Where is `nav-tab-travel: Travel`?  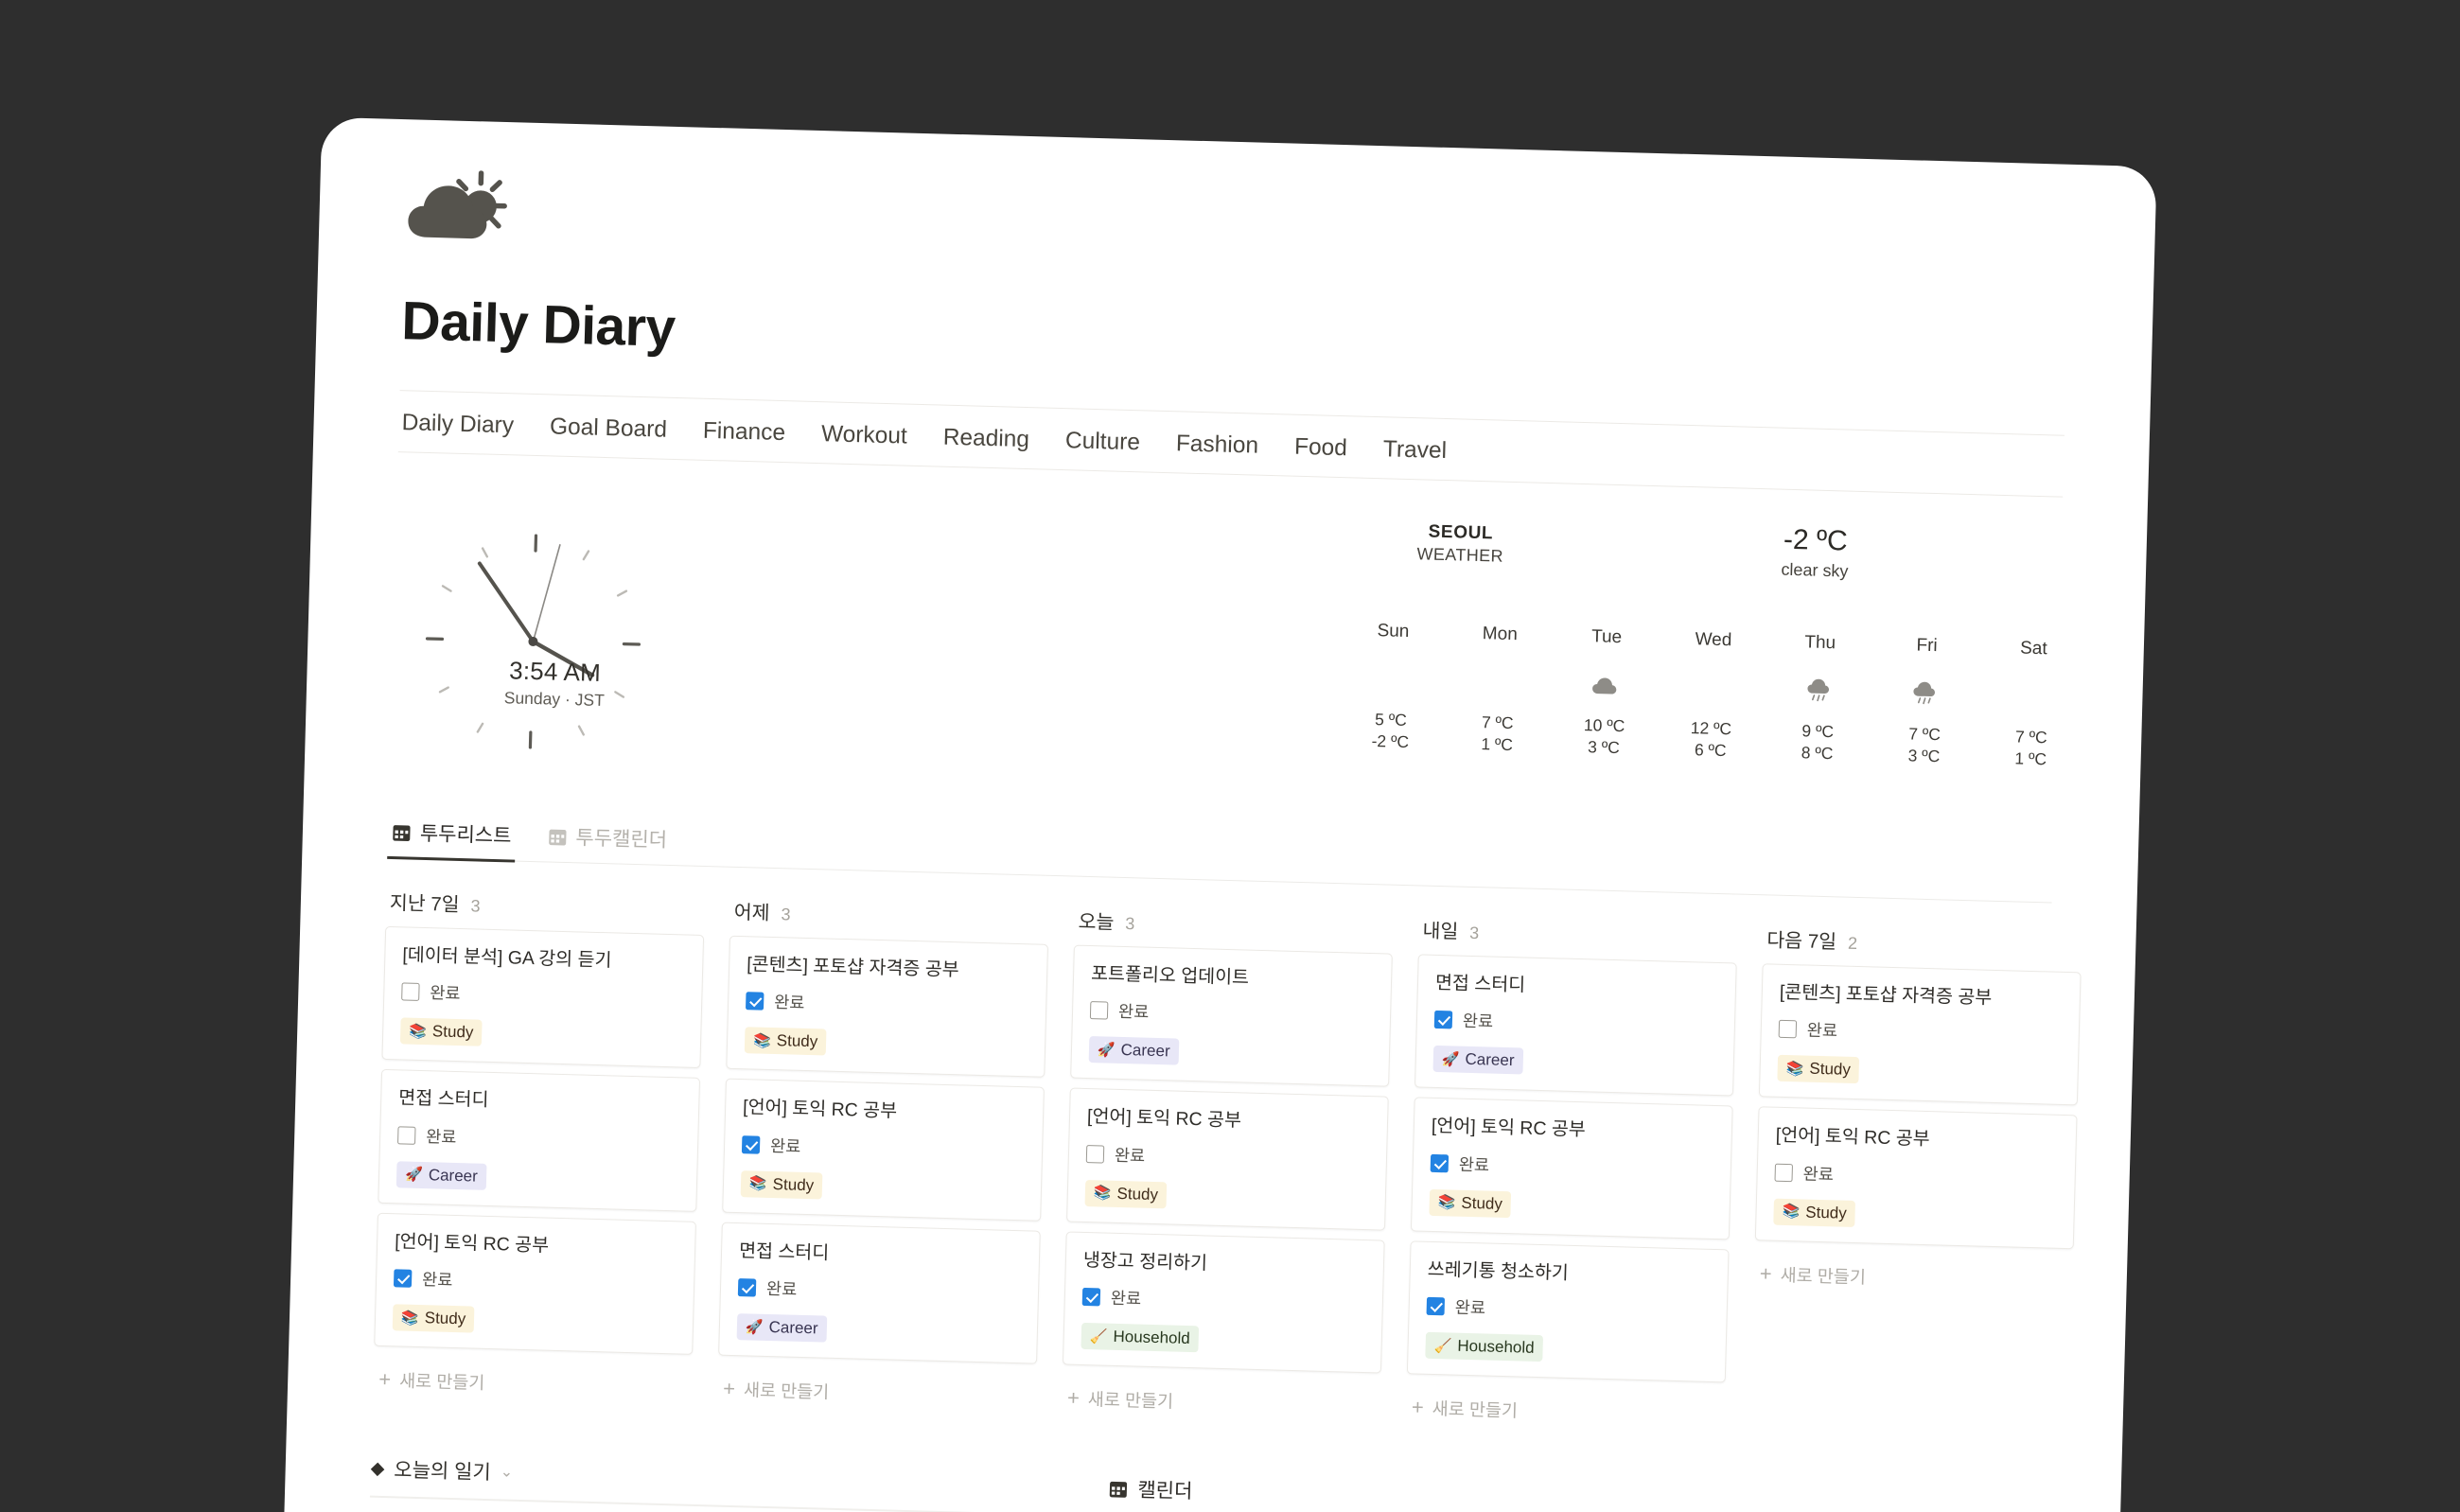 nav-tab-travel: Travel is located at coordinates (1414, 450).